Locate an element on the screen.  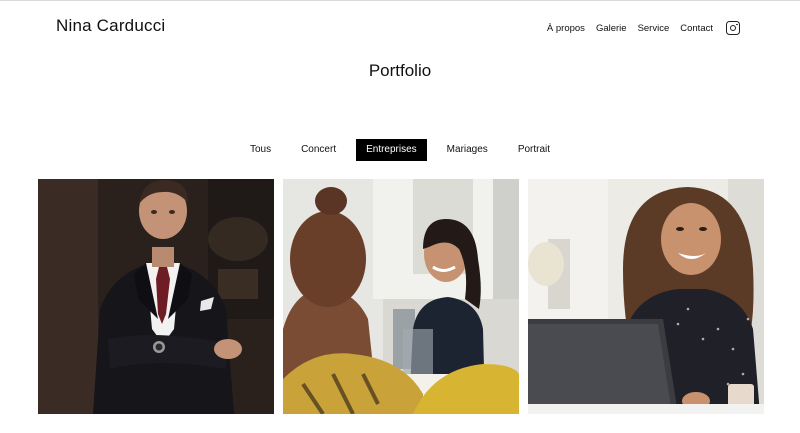
brand-logo: Nina Carducci is located at coordinates (110, 26).